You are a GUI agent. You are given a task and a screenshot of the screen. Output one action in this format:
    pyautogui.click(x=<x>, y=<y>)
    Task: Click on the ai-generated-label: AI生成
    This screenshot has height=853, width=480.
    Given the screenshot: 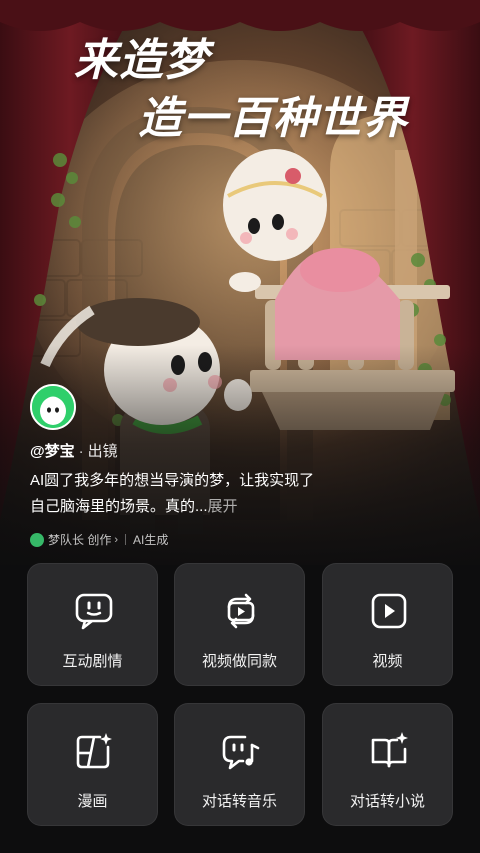 What is the action you would take?
    pyautogui.click(x=151, y=540)
    